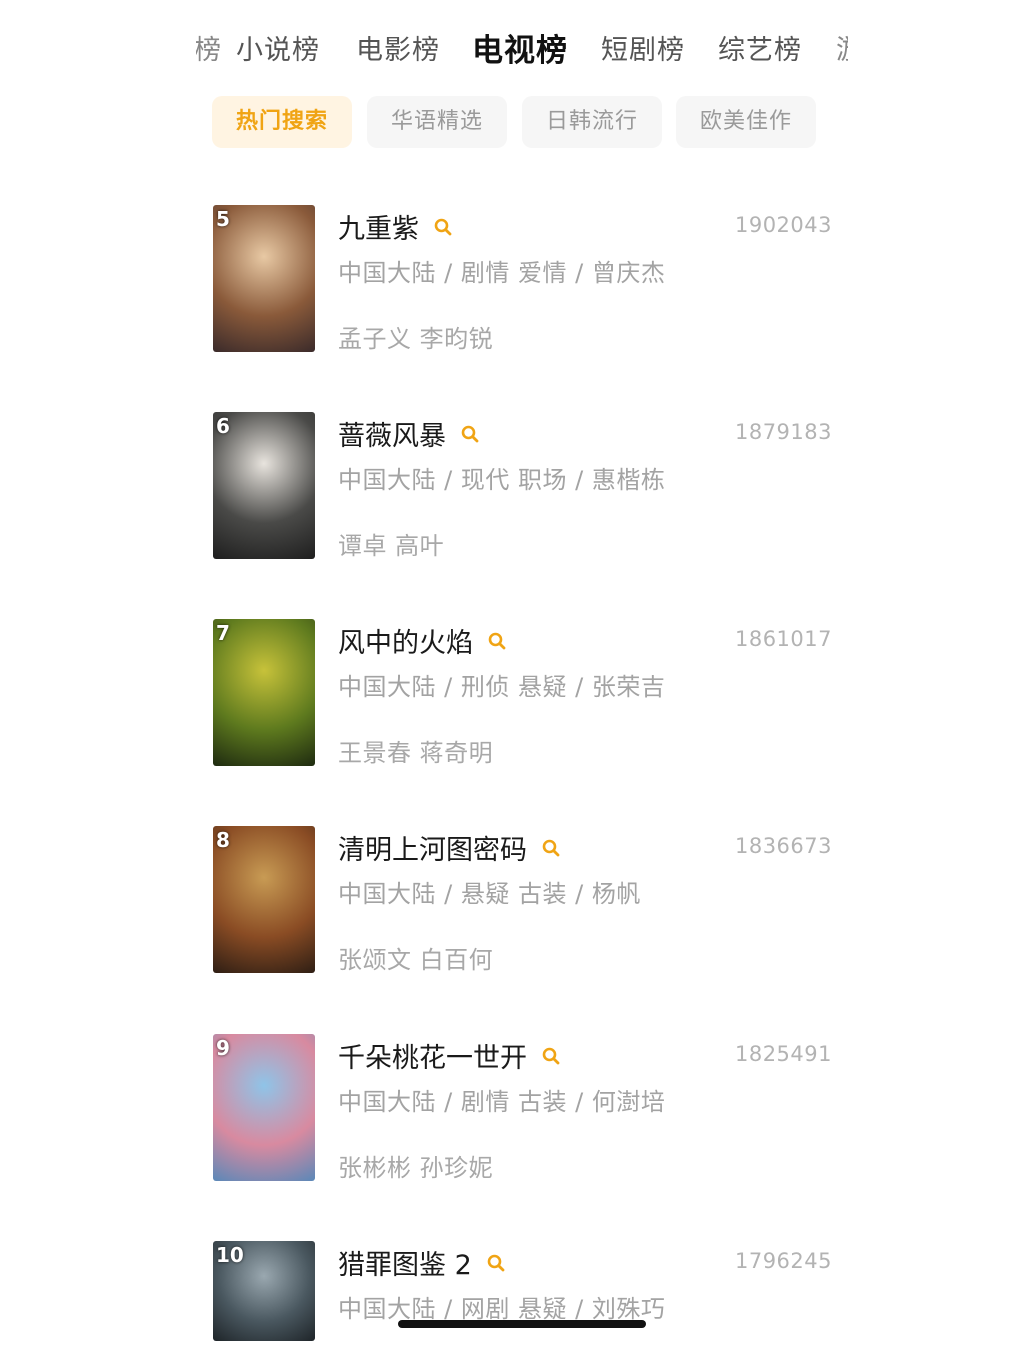  What do you see at coordinates (264, 278) in the screenshot?
I see `poster-image: 5` at bounding box center [264, 278].